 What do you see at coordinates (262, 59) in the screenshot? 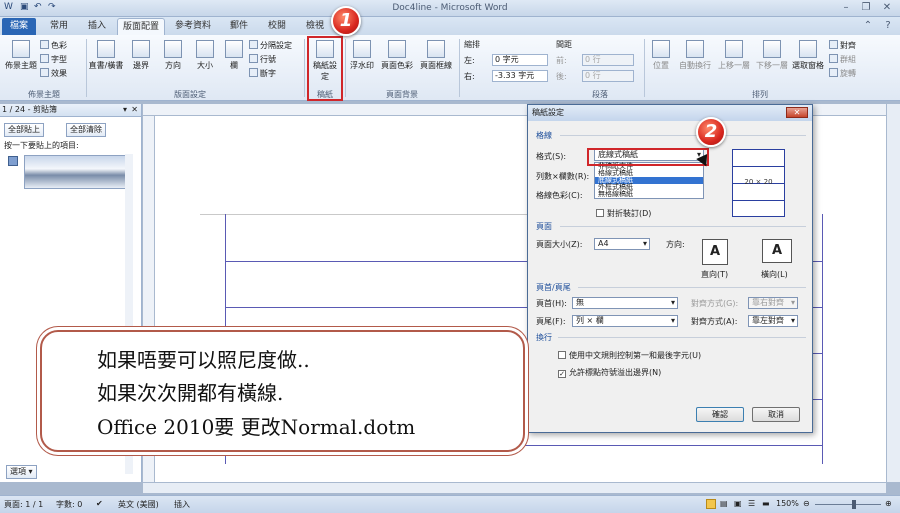
I see `line-numbers-button: 行號` at bounding box center [262, 59].